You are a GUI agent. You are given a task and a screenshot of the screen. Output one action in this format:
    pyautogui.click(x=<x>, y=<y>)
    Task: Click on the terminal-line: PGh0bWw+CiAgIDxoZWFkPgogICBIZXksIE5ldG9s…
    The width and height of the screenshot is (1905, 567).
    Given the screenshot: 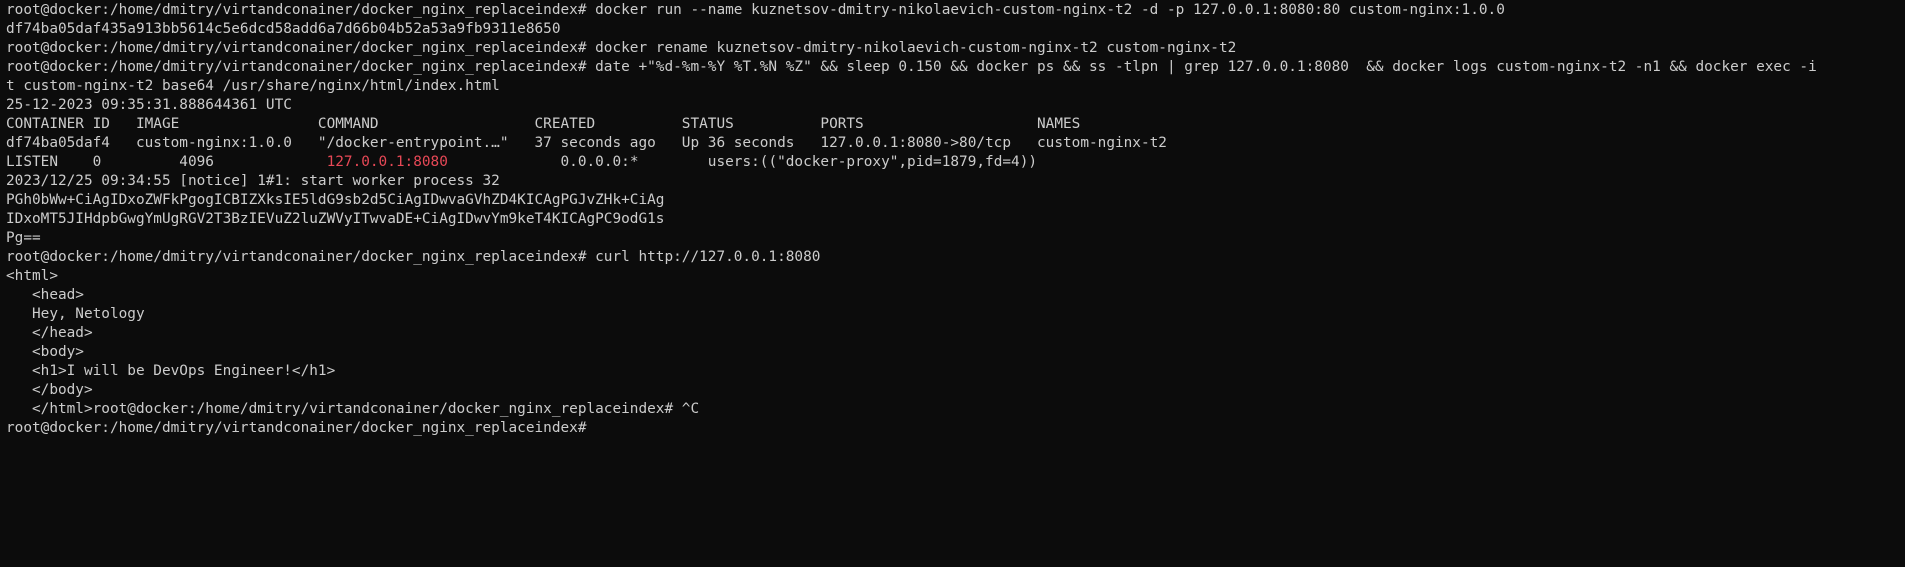 What is the action you would take?
    pyautogui.click(x=335, y=200)
    